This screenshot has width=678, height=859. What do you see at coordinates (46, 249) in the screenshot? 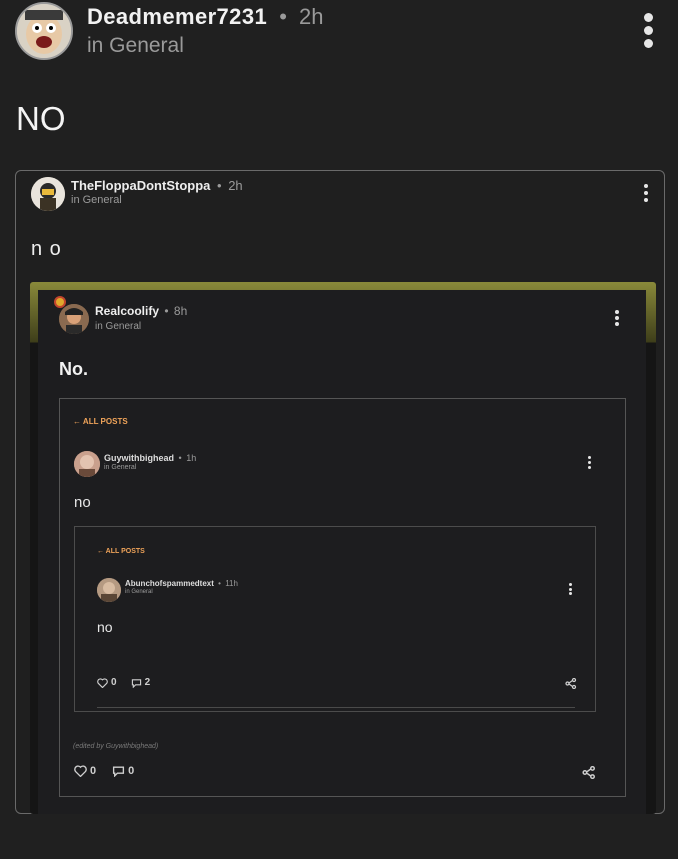
I see `quote1-body: n o` at bounding box center [46, 249].